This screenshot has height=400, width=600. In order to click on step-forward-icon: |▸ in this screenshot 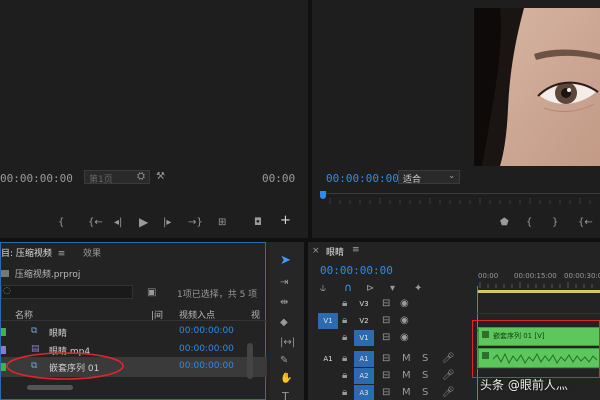, I will do `click(167, 223)`.